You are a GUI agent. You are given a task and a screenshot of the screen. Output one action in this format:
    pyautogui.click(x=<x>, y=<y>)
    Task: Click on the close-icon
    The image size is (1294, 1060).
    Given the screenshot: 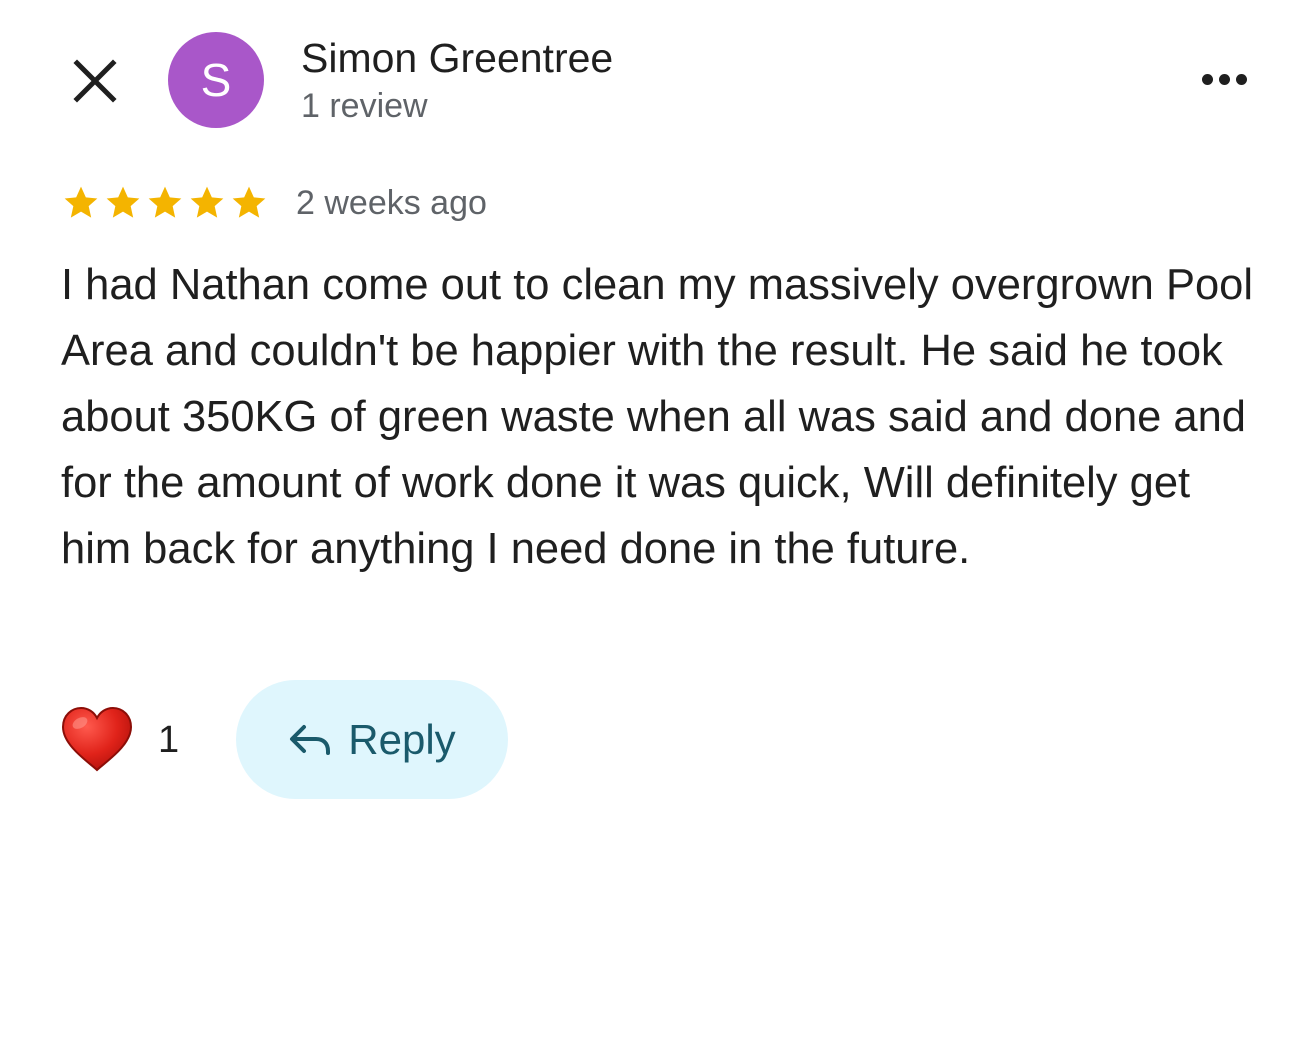 What is the action you would take?
    pyautogui.click(x=95, y=81)
    